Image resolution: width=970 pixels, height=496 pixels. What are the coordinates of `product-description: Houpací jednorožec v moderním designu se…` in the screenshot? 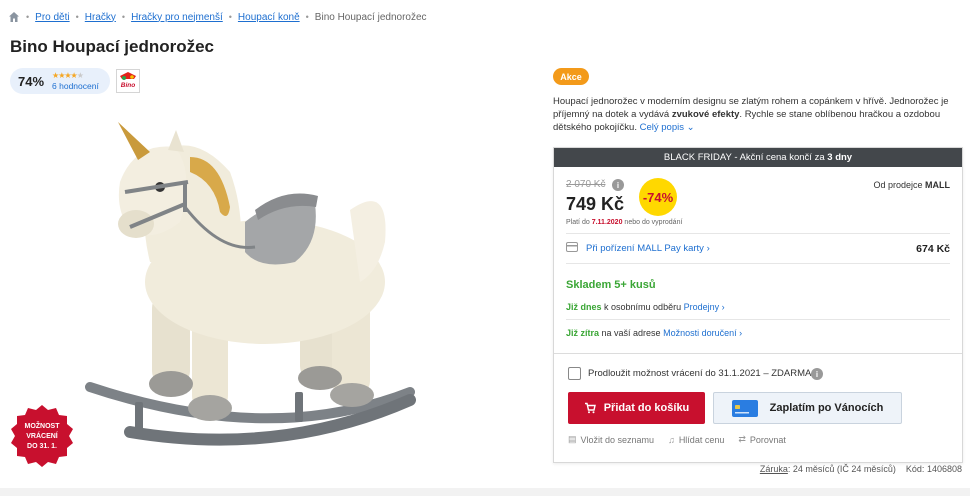 It's located at (755, 114).